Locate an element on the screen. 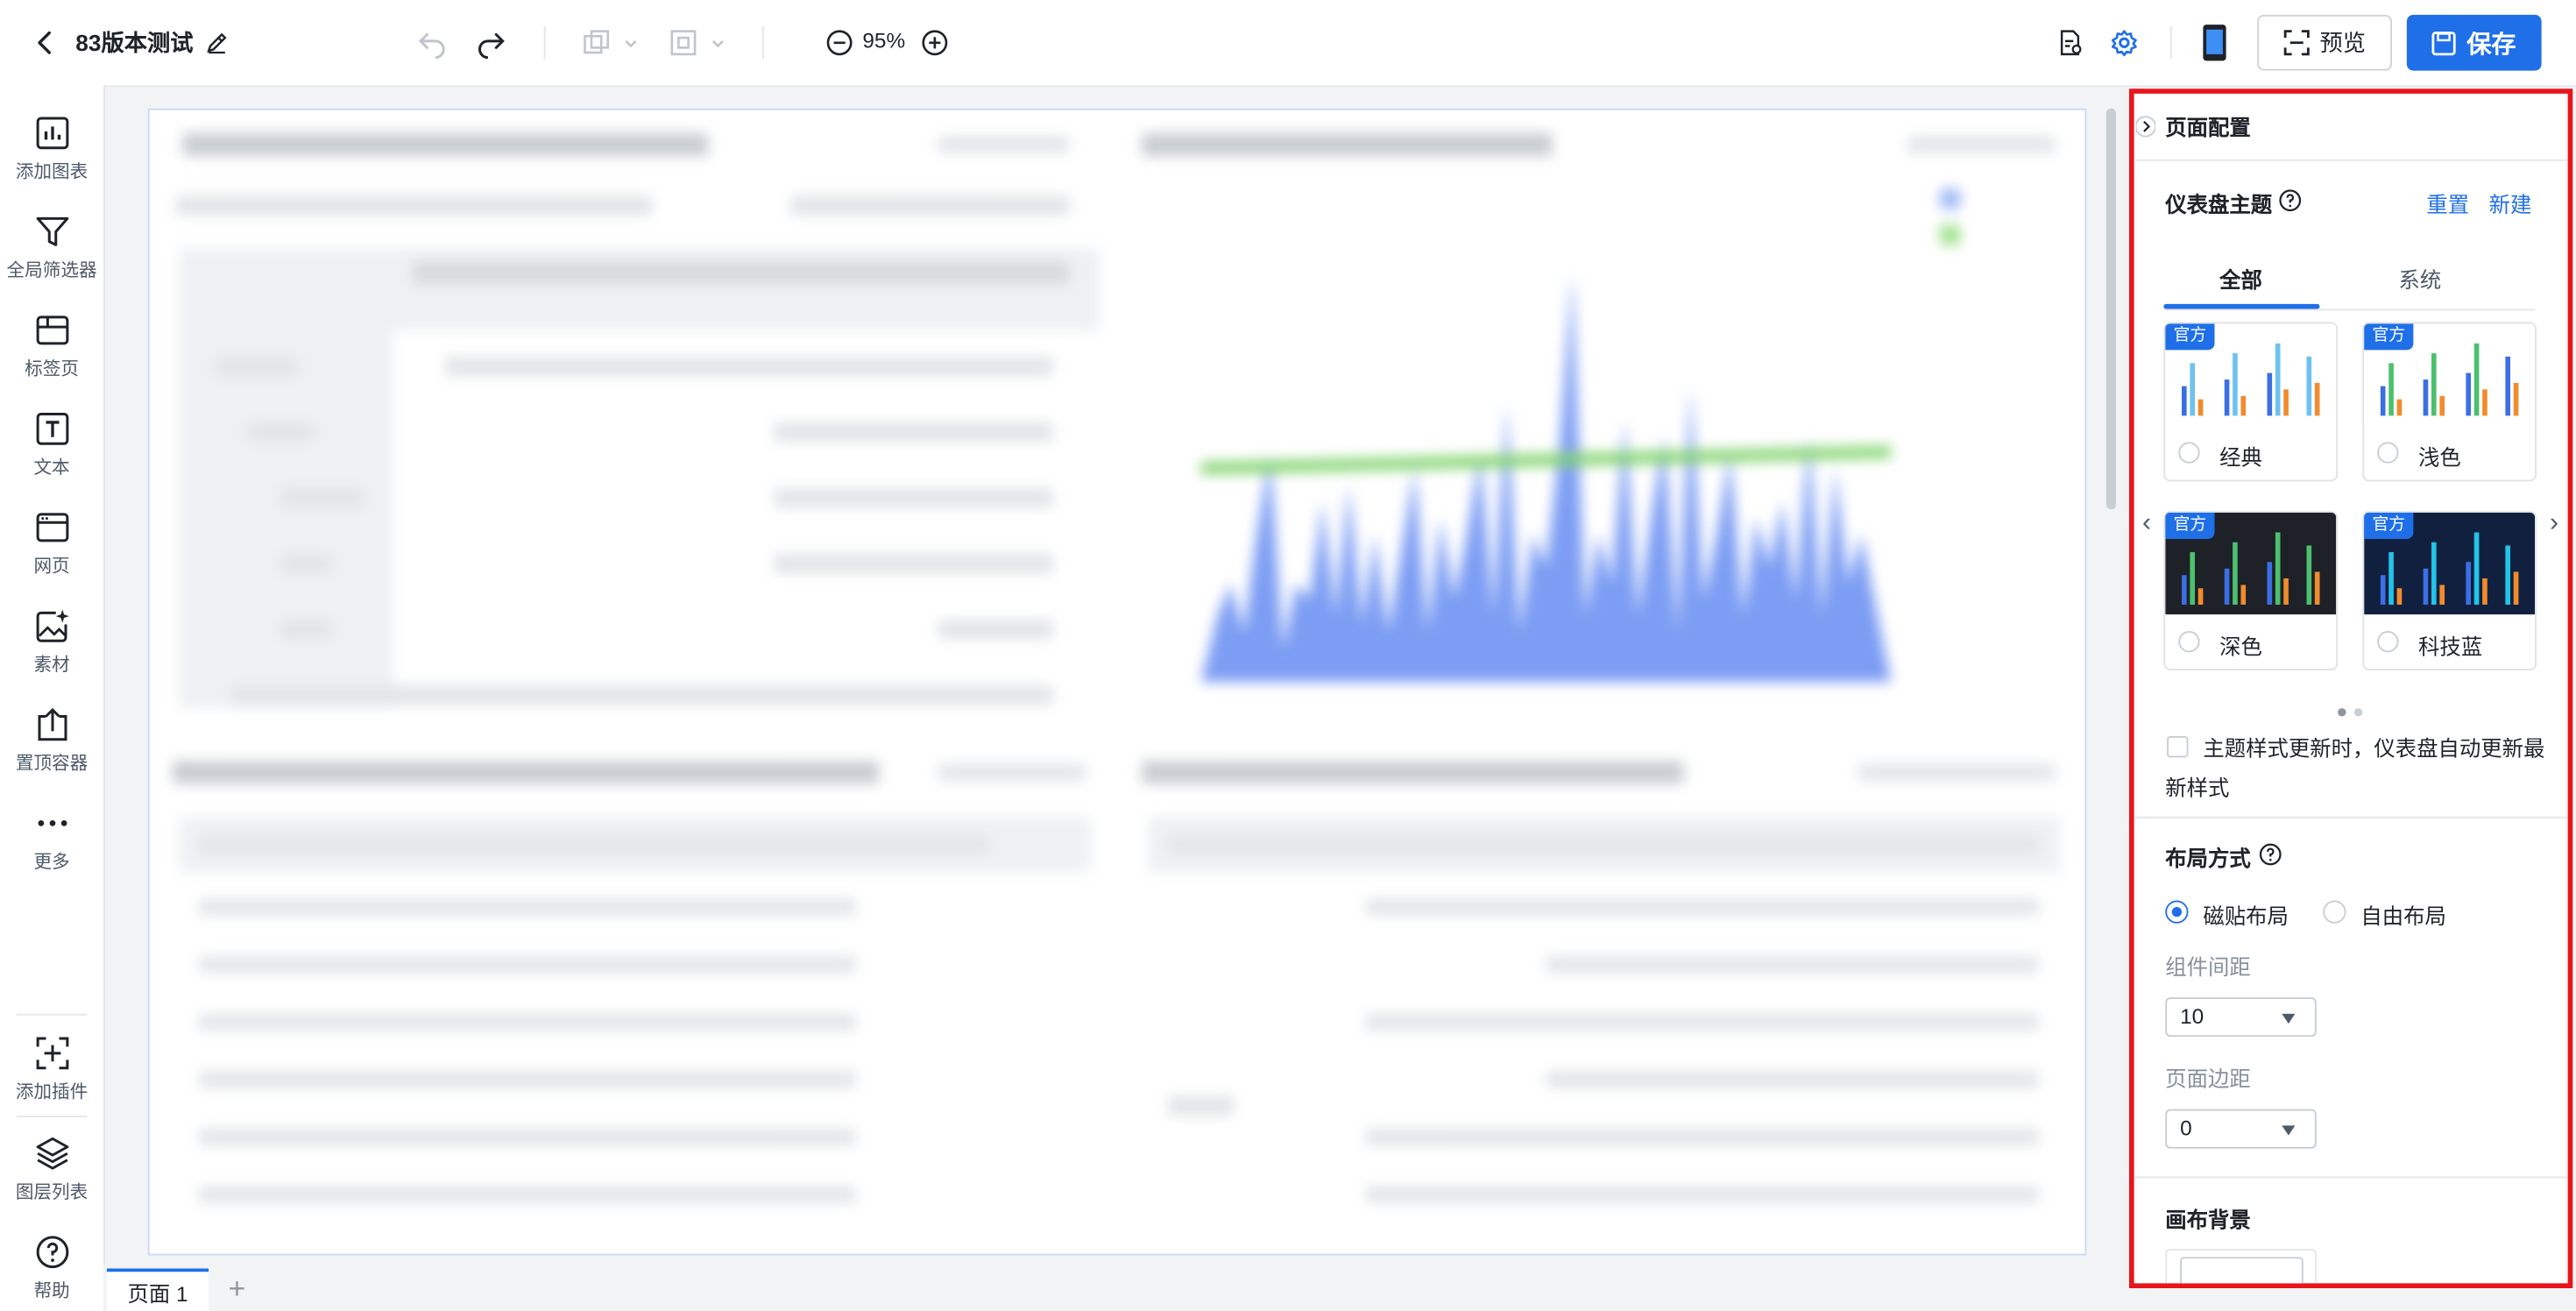  edit-title-icon is located at coordinates (217, 43).